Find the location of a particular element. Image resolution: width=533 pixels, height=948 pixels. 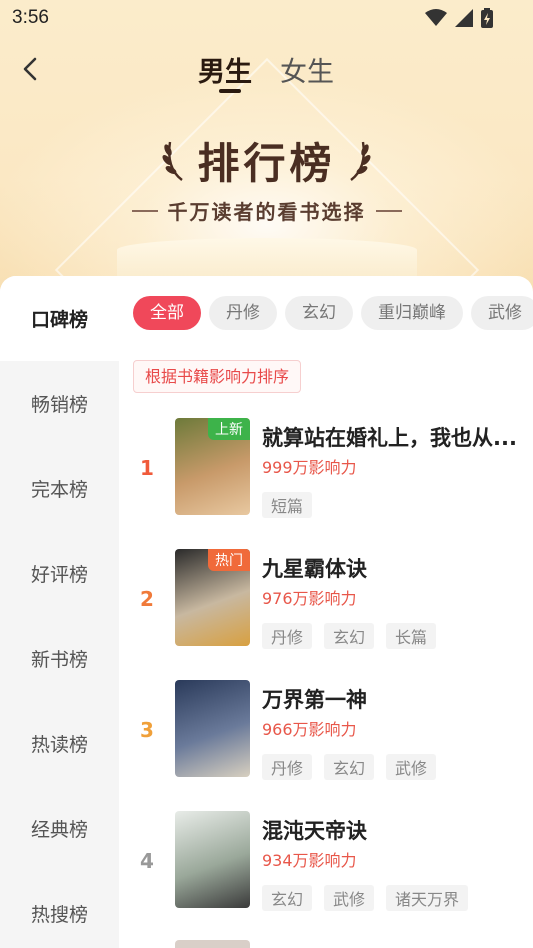

book-tag: 短篇 is located at coordinates (287, 505).